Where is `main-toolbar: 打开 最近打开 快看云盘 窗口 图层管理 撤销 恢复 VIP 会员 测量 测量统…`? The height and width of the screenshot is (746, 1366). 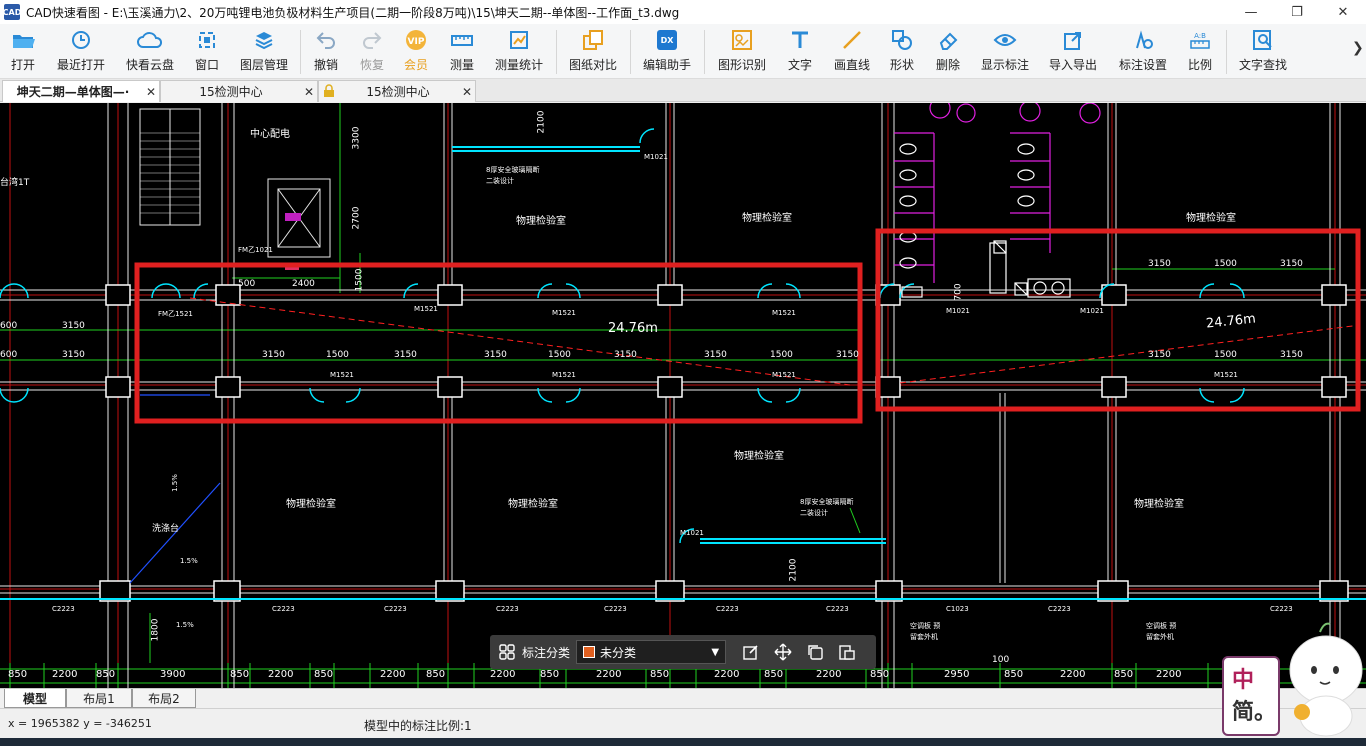 main-toolbar: 打开 最近打开 快看云盘 窗口 图层管理 撤销 恢复 VIP 会员 测量 测量统… is located at coordinates (683, 51).